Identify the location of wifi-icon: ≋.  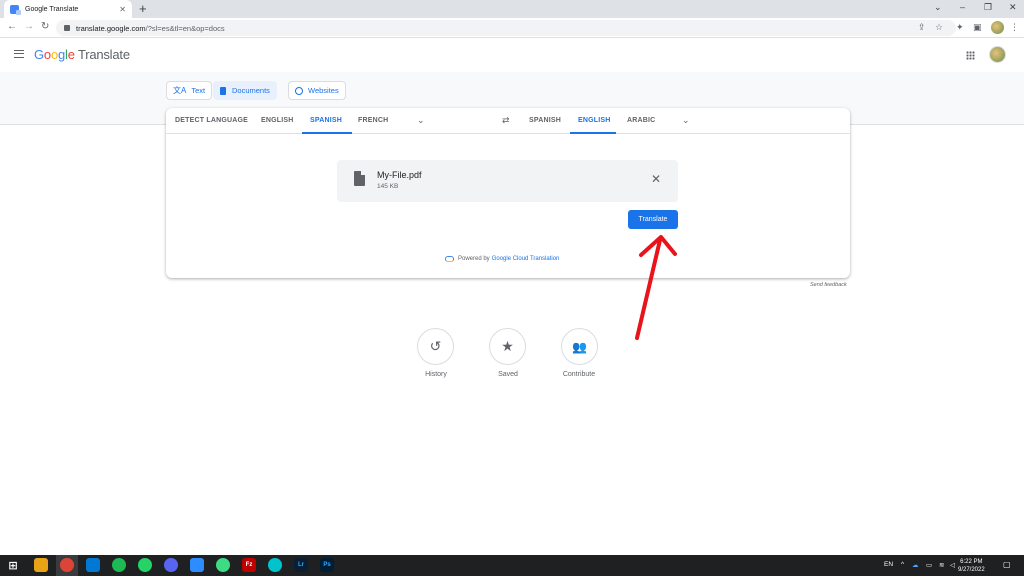
(941, 565).